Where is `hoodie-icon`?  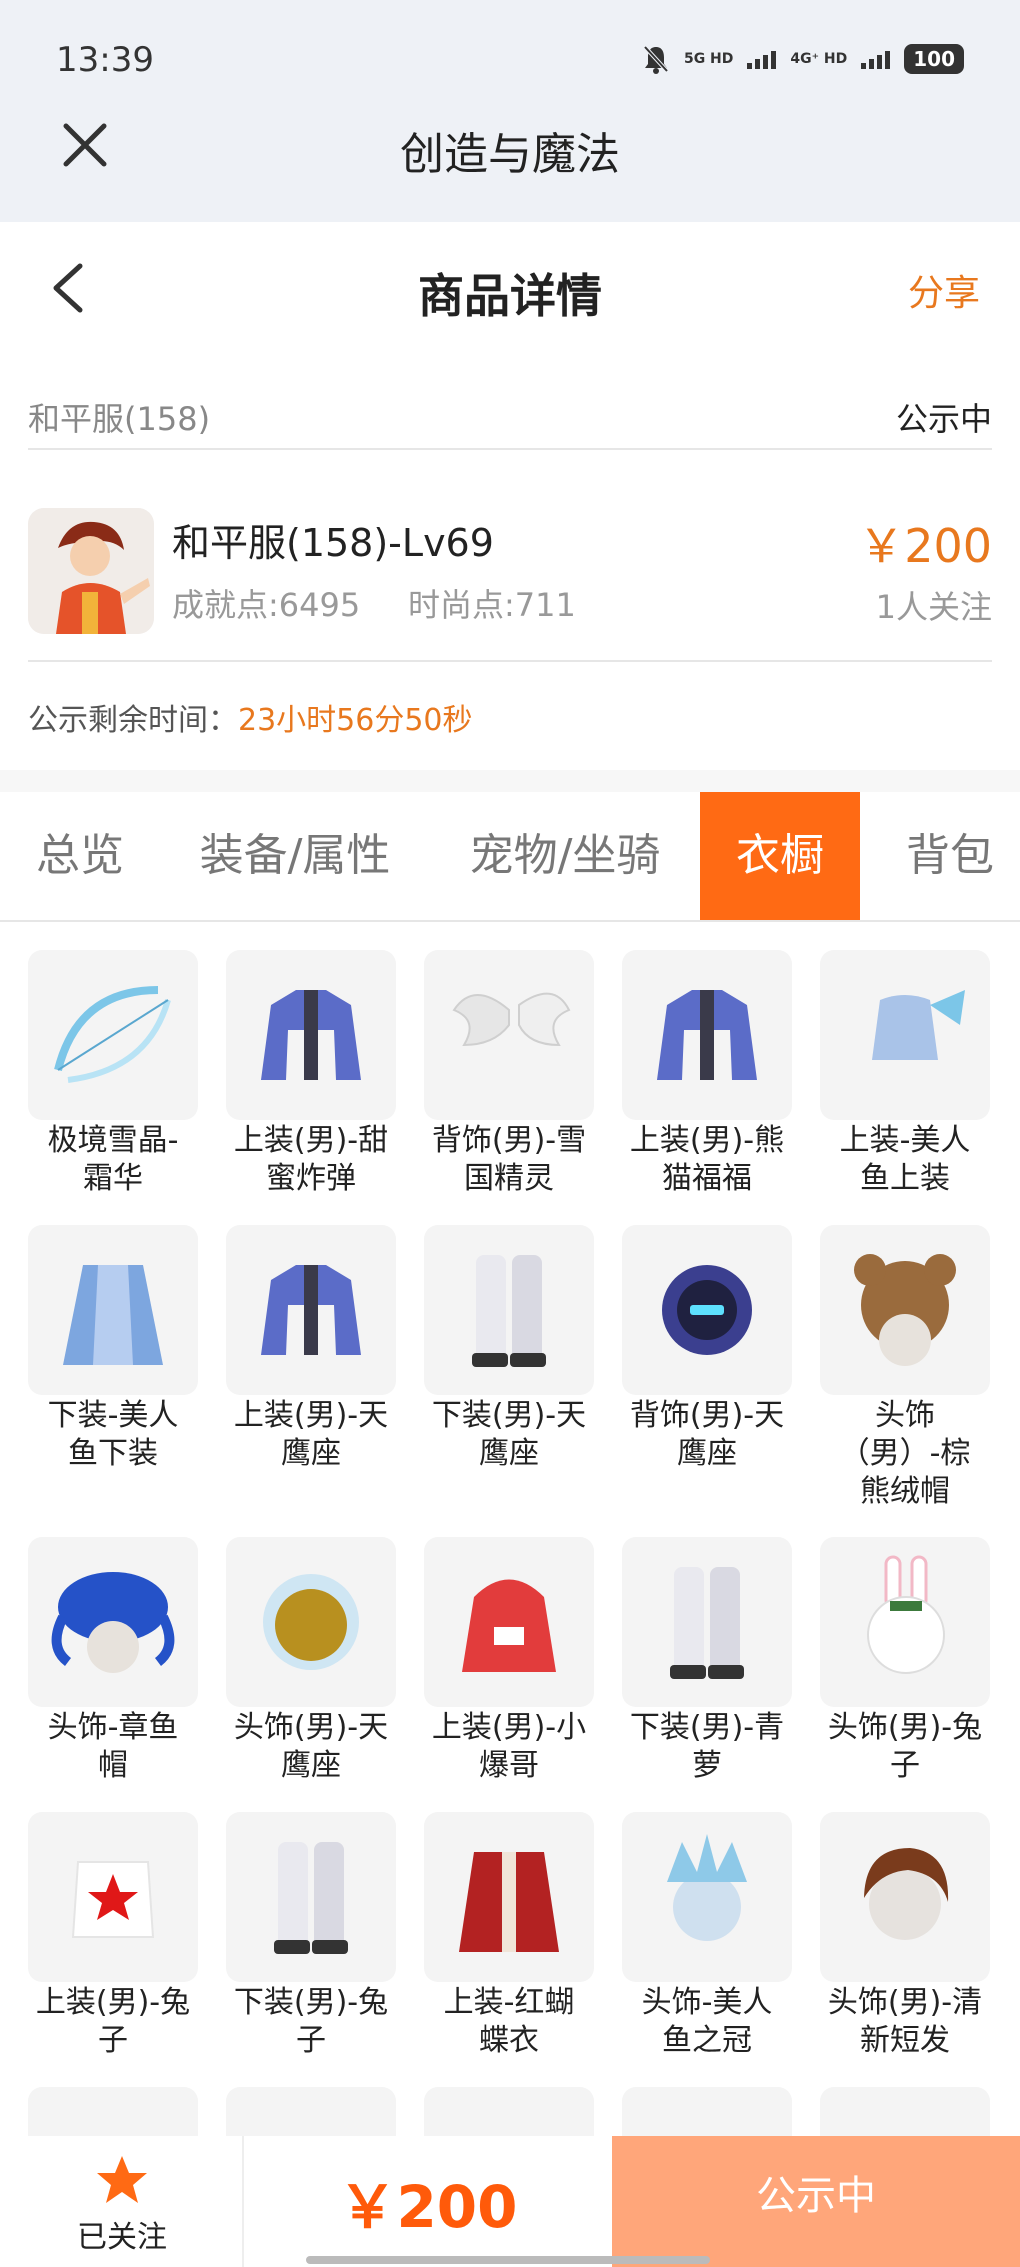
hoodie-icon is located at coordinates (509, 1625).